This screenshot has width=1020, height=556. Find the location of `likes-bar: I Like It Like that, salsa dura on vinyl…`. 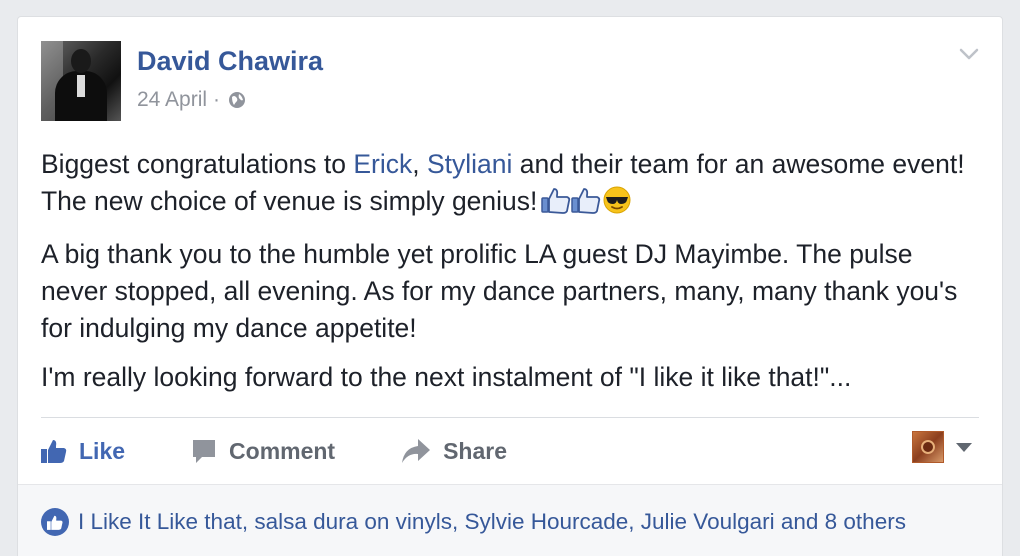

likes-bar: I Like It Like that, salsa dura on vinyl… is located at coordinates (510, 520).